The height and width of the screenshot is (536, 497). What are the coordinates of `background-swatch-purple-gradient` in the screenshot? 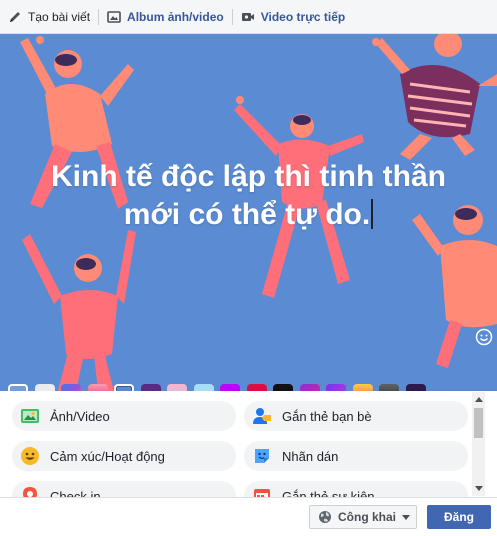 It's located at (336, 387).